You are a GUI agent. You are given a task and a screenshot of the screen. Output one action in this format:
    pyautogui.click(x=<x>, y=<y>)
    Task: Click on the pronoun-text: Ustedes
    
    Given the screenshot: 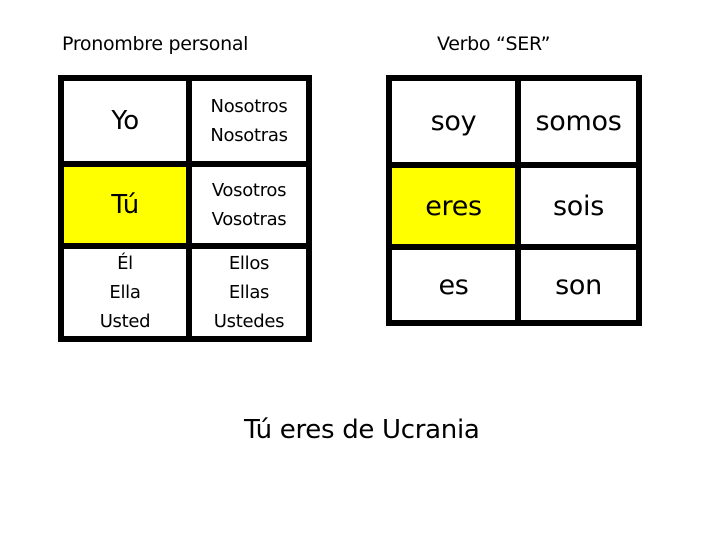 What is the action you would take?
    pyautogui.click(x=249, y=321)
    